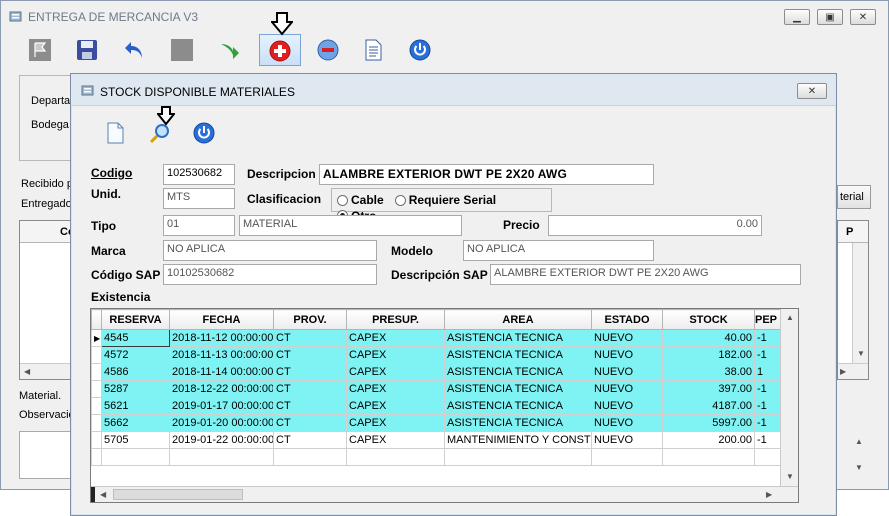 The width and height of the screenshot is (889, 516). What do you see at coordinates (518, 319) in the screenshot?
I see `column-header: AREA` at bounding box center [518, 319].